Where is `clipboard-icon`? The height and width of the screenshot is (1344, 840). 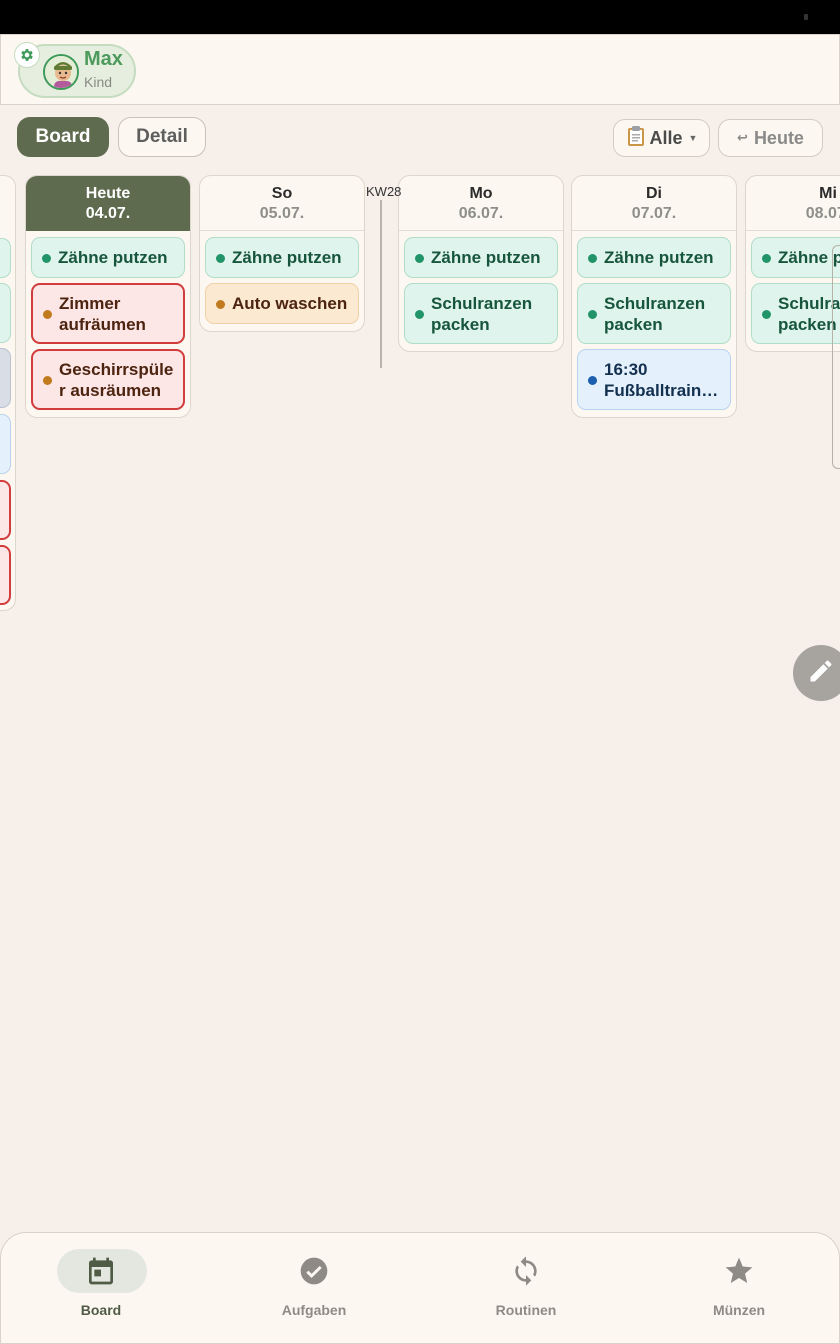 clipboard-icon is located at coordinates (636, 138).